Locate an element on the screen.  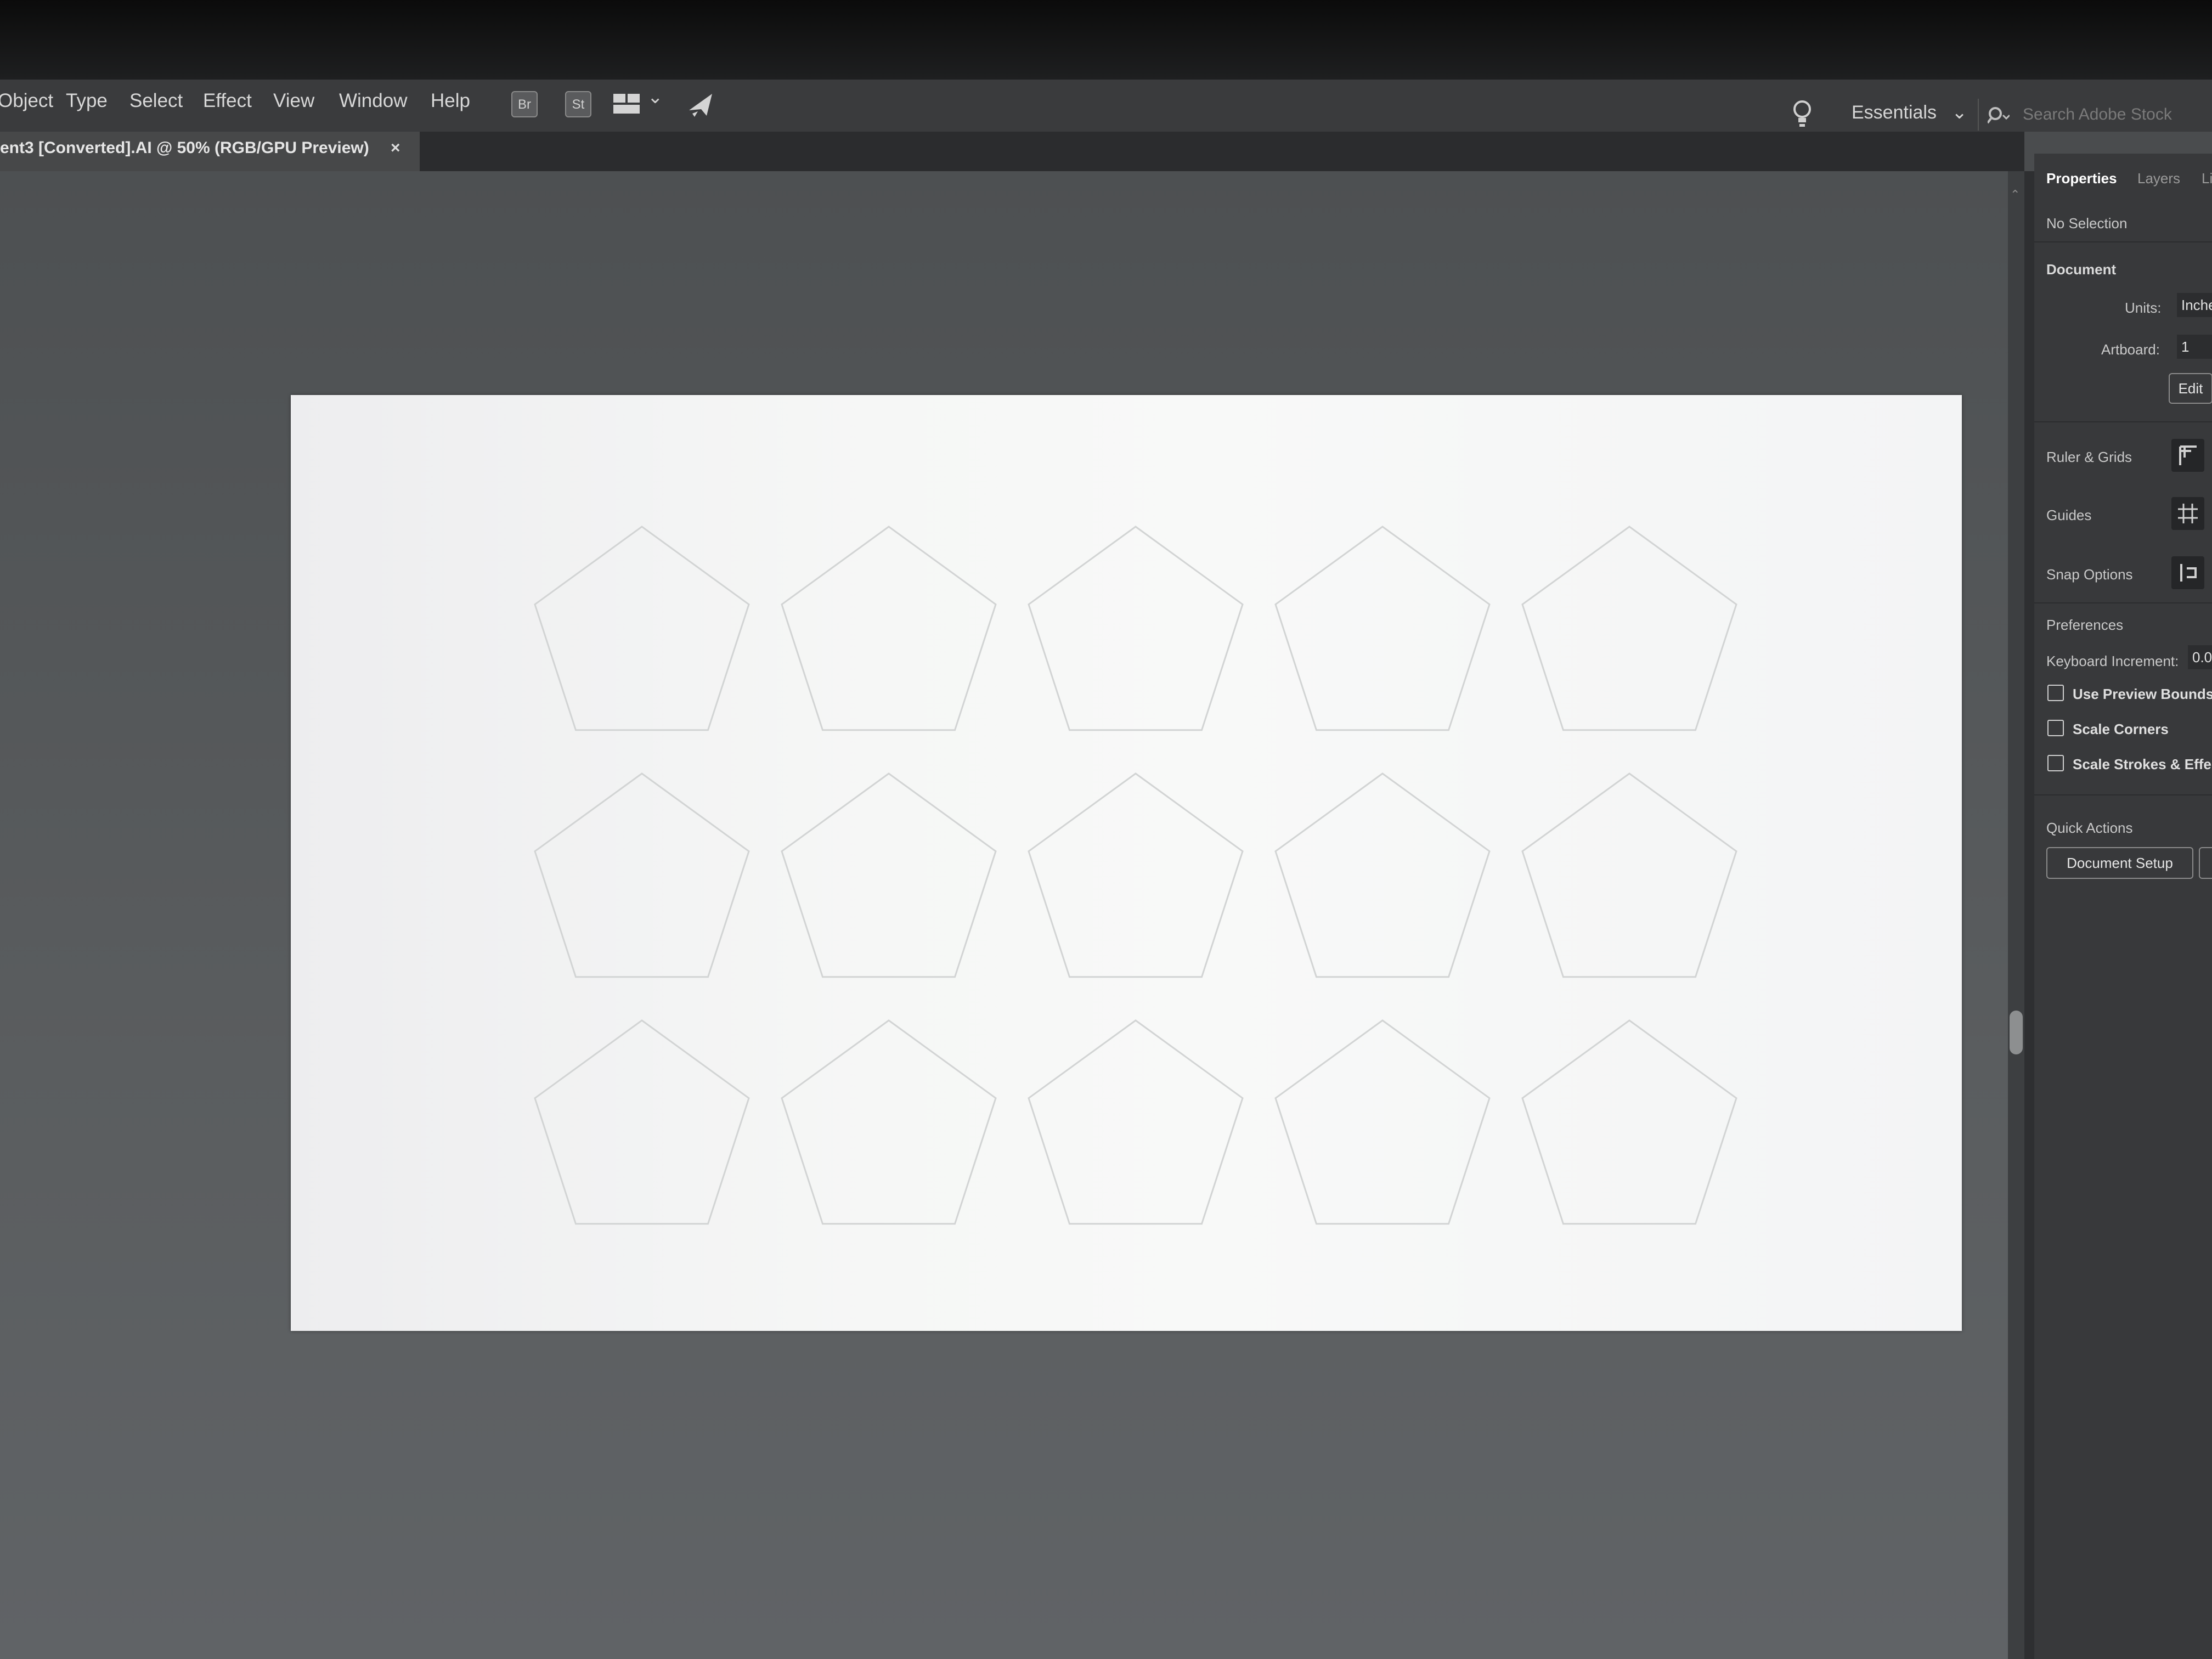
lightbulb-icon is located at coordinates (1802, 114).